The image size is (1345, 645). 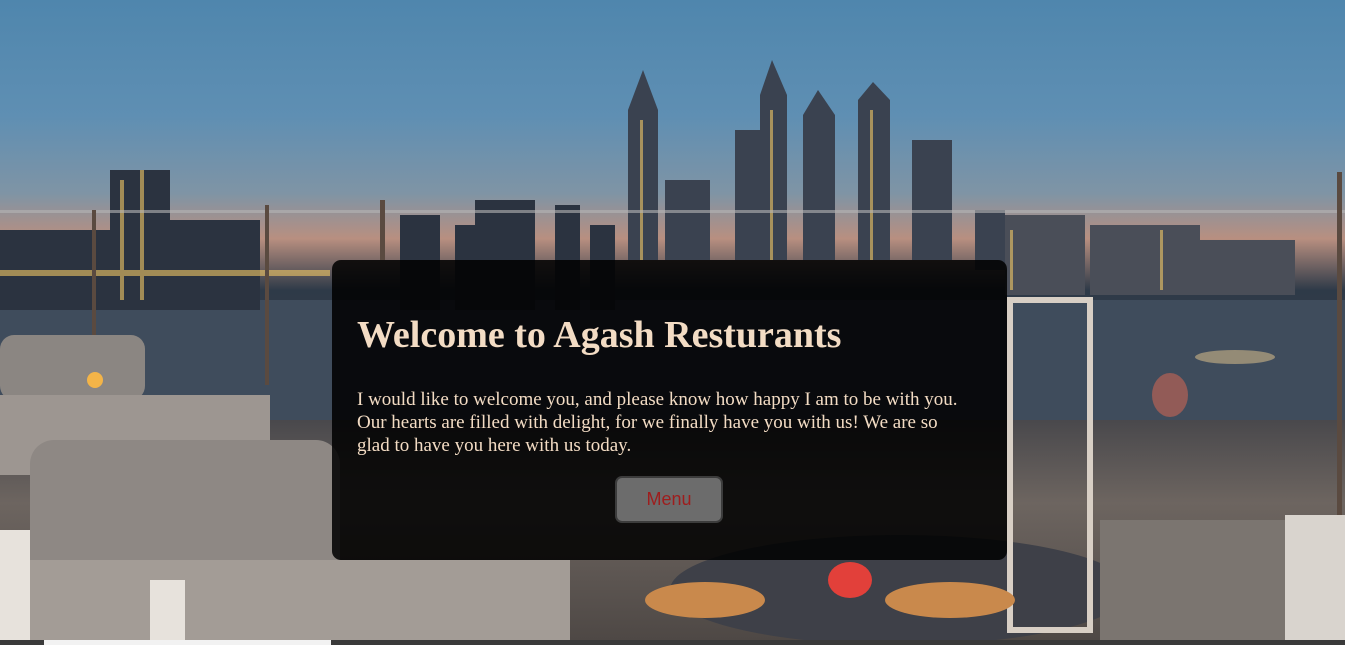 What do you see at coordinates (599, 335) in the screenshot?
I see `welcome-title: Welcome to Agash Resturants` at bounding box center [599, 335].